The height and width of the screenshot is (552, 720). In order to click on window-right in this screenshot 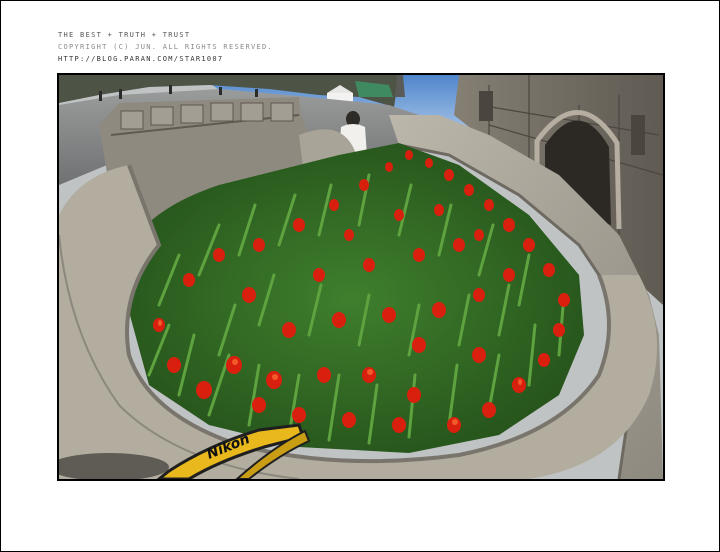, I will do `click(638, 135)`.